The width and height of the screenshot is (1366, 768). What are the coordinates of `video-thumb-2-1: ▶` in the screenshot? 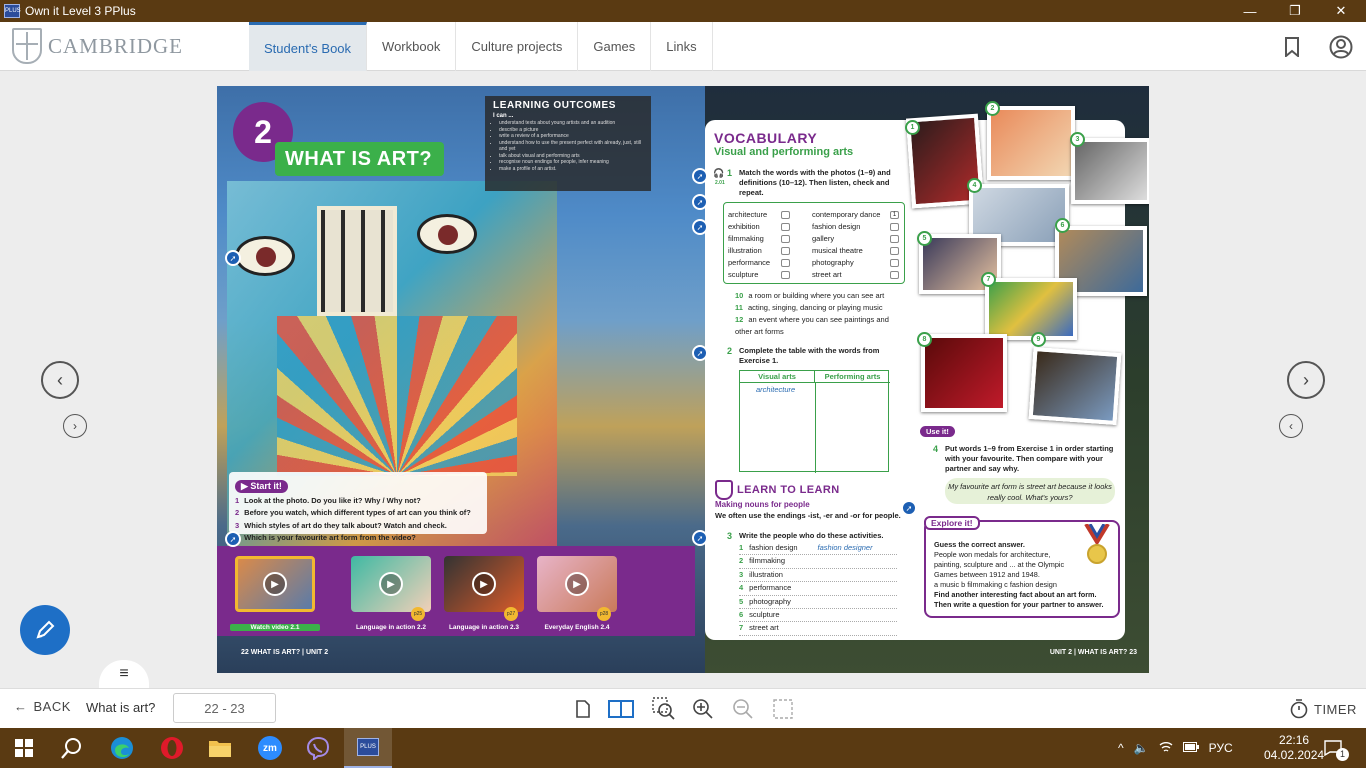 It's located at (275, 584).